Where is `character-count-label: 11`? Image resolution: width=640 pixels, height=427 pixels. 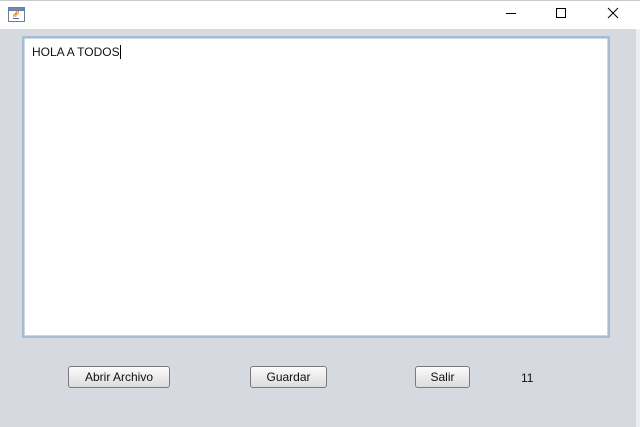
character-count-label: 11 is located at coordinates (527, 378).